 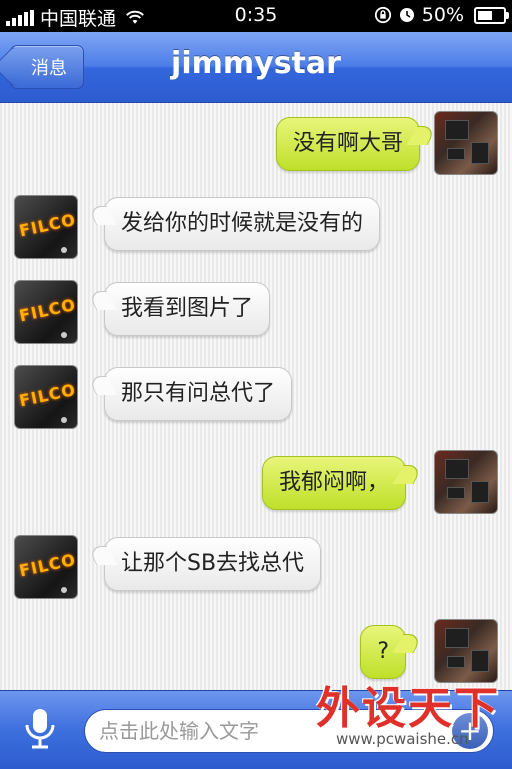 I want to click on wifi-icon, so click(x=135, y=18).